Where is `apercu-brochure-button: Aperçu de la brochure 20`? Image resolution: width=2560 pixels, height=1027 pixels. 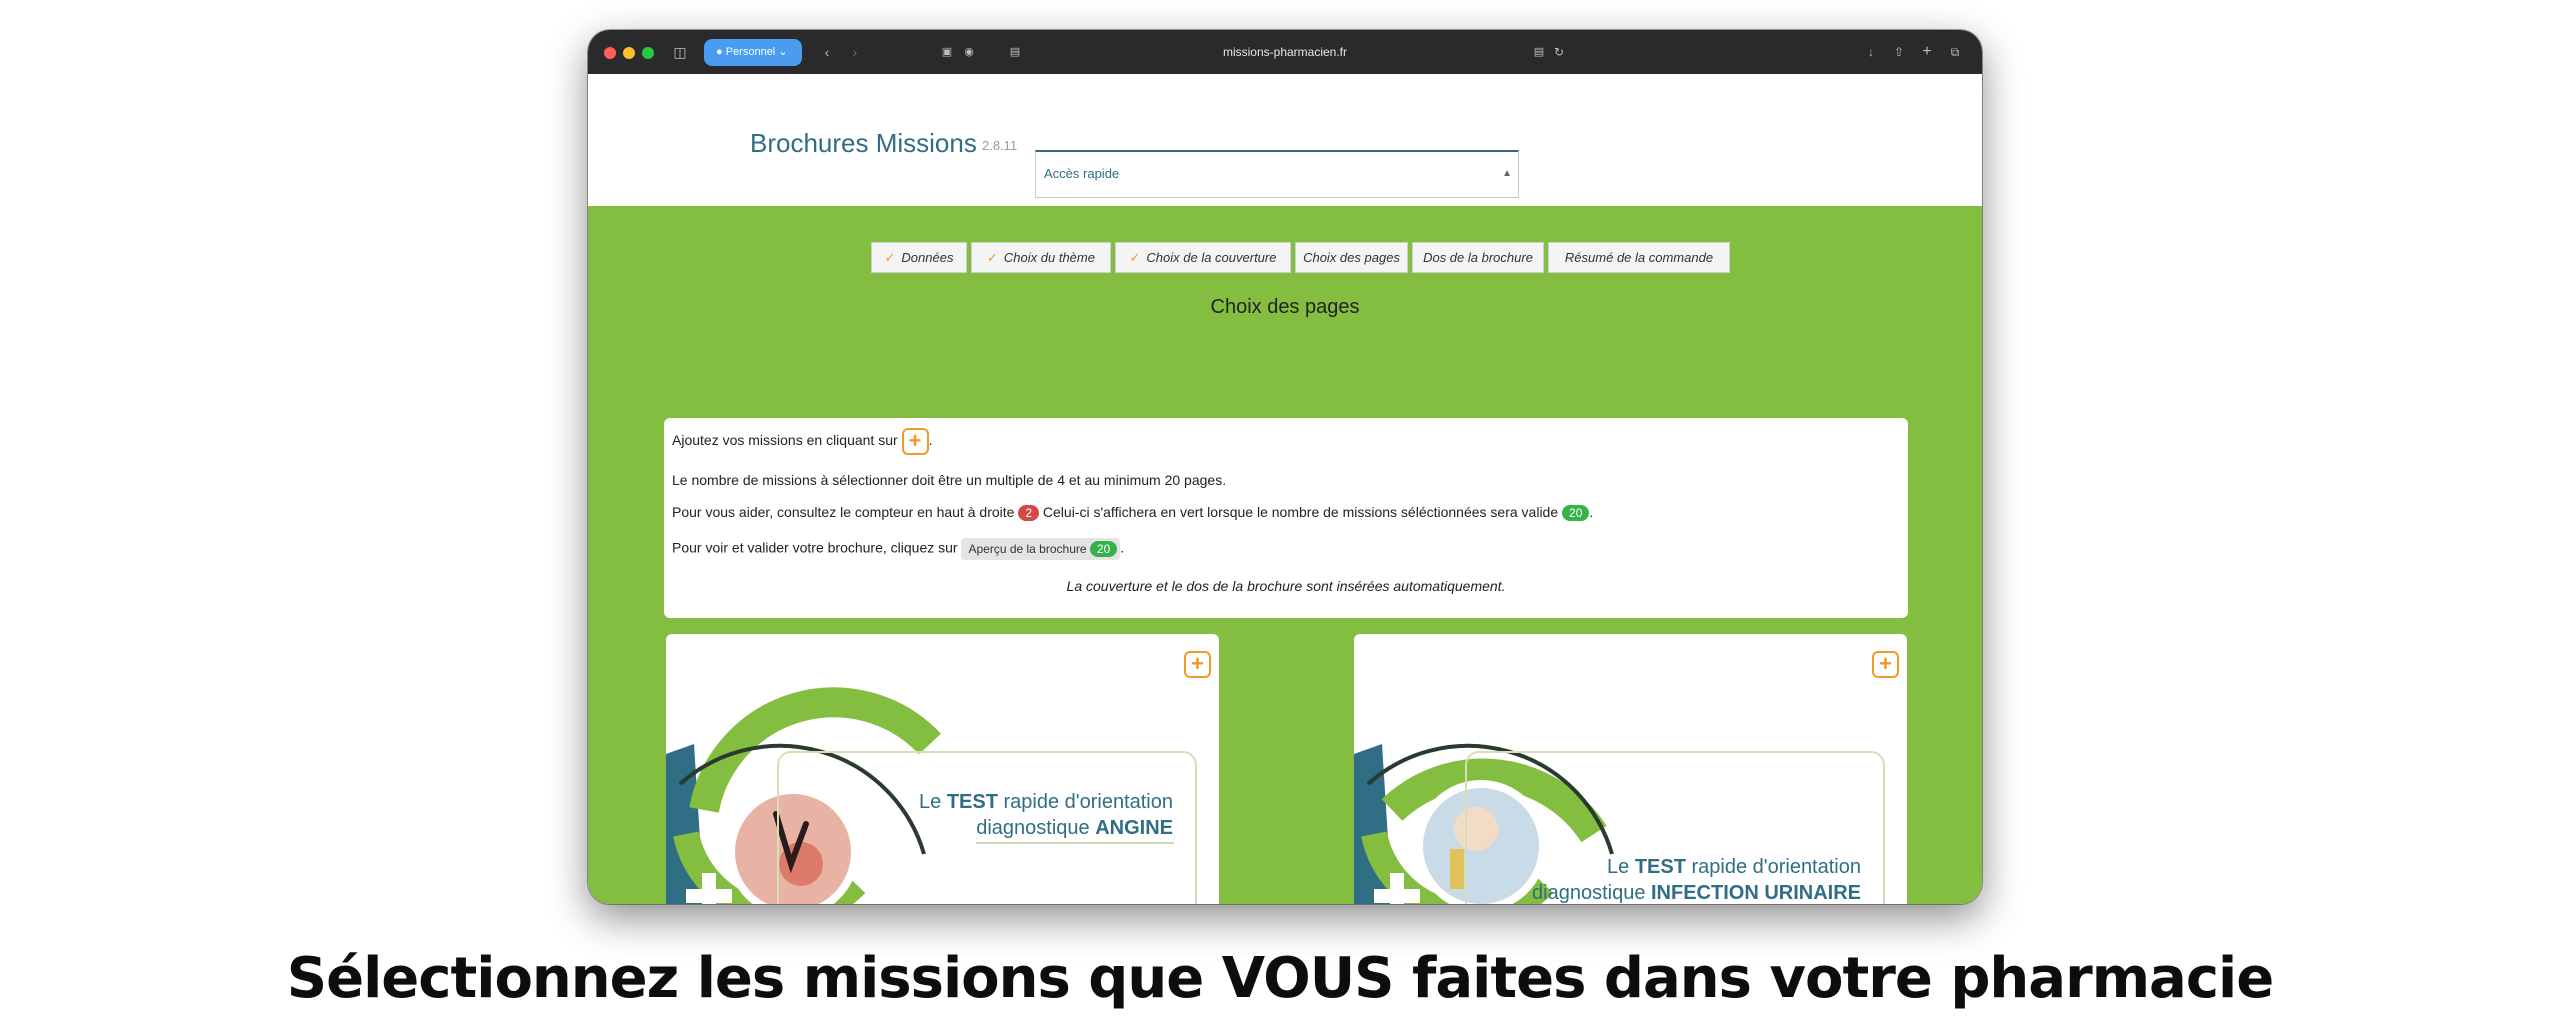
apercu-brochure-button: Aperçu de la brochure 20 is located at coordinates (1041, 549).